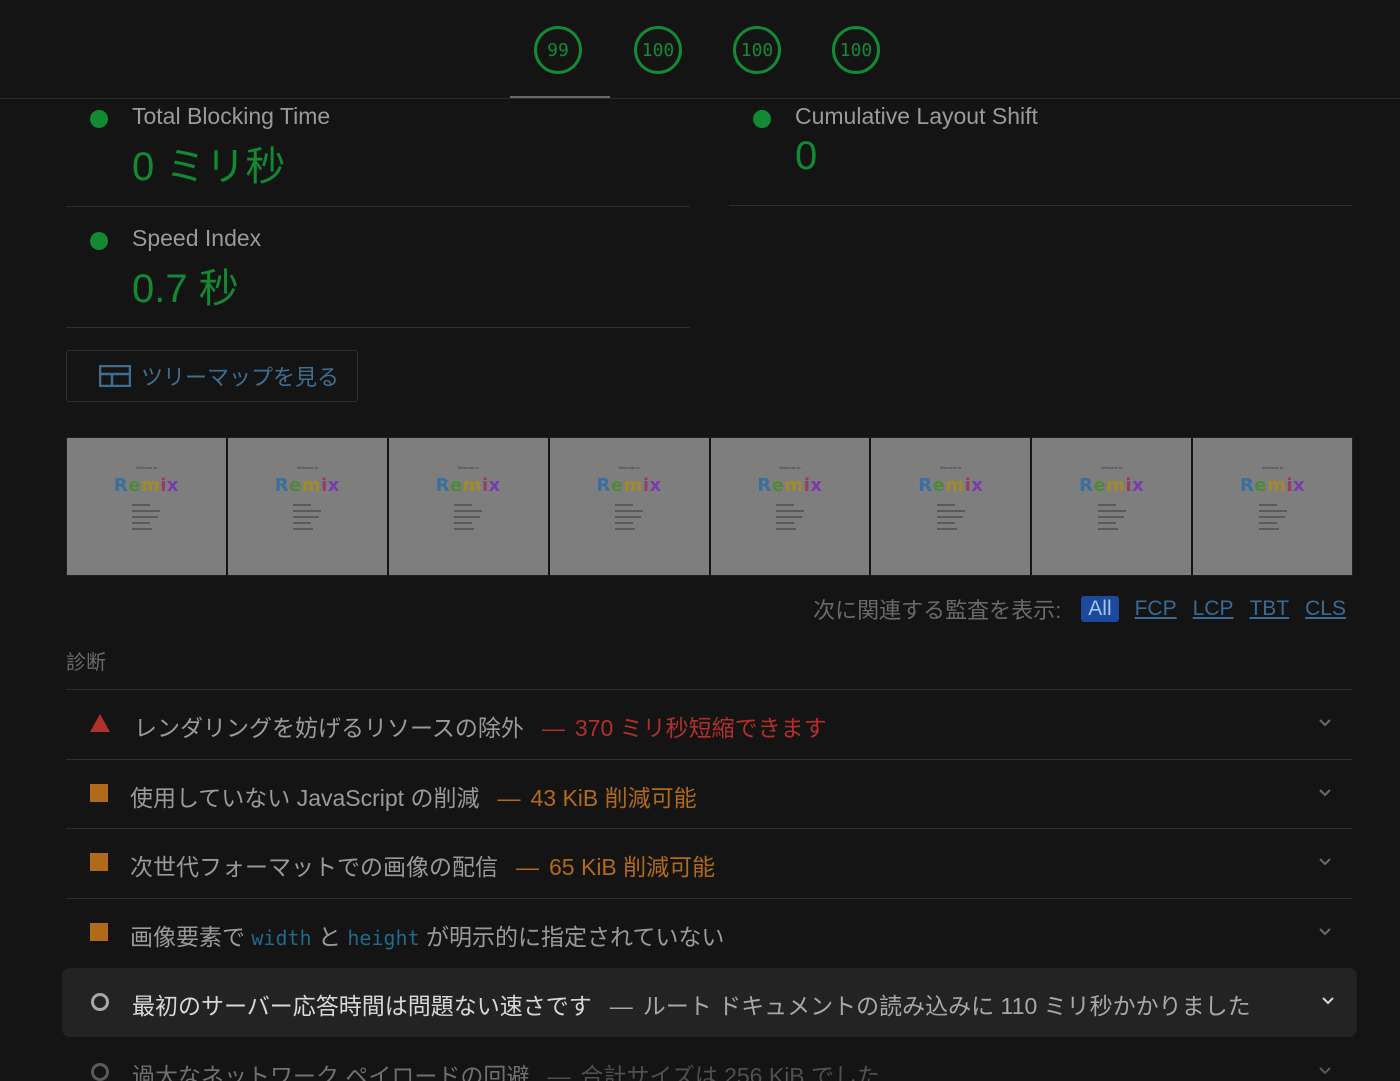  What do you see at coordinates (305, 798) in the screenshot?
I see `audit-title-text: 使用していない JavaScript の削減` at bounding box center [305, 798].